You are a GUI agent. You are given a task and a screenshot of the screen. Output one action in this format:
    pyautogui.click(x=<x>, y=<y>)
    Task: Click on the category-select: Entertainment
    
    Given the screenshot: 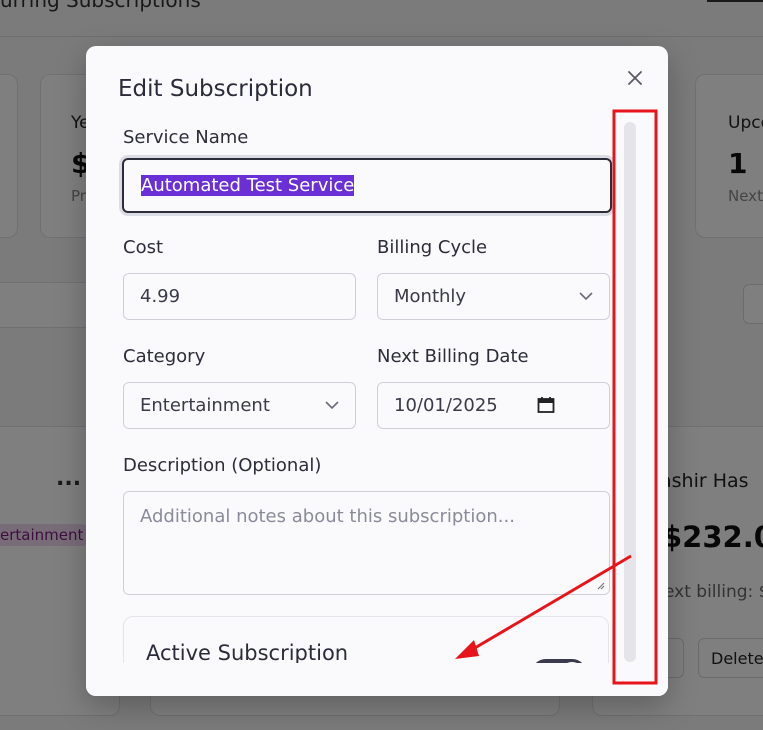 What is the action you would take?
    pyautogui.click(x=239, y=405)
    